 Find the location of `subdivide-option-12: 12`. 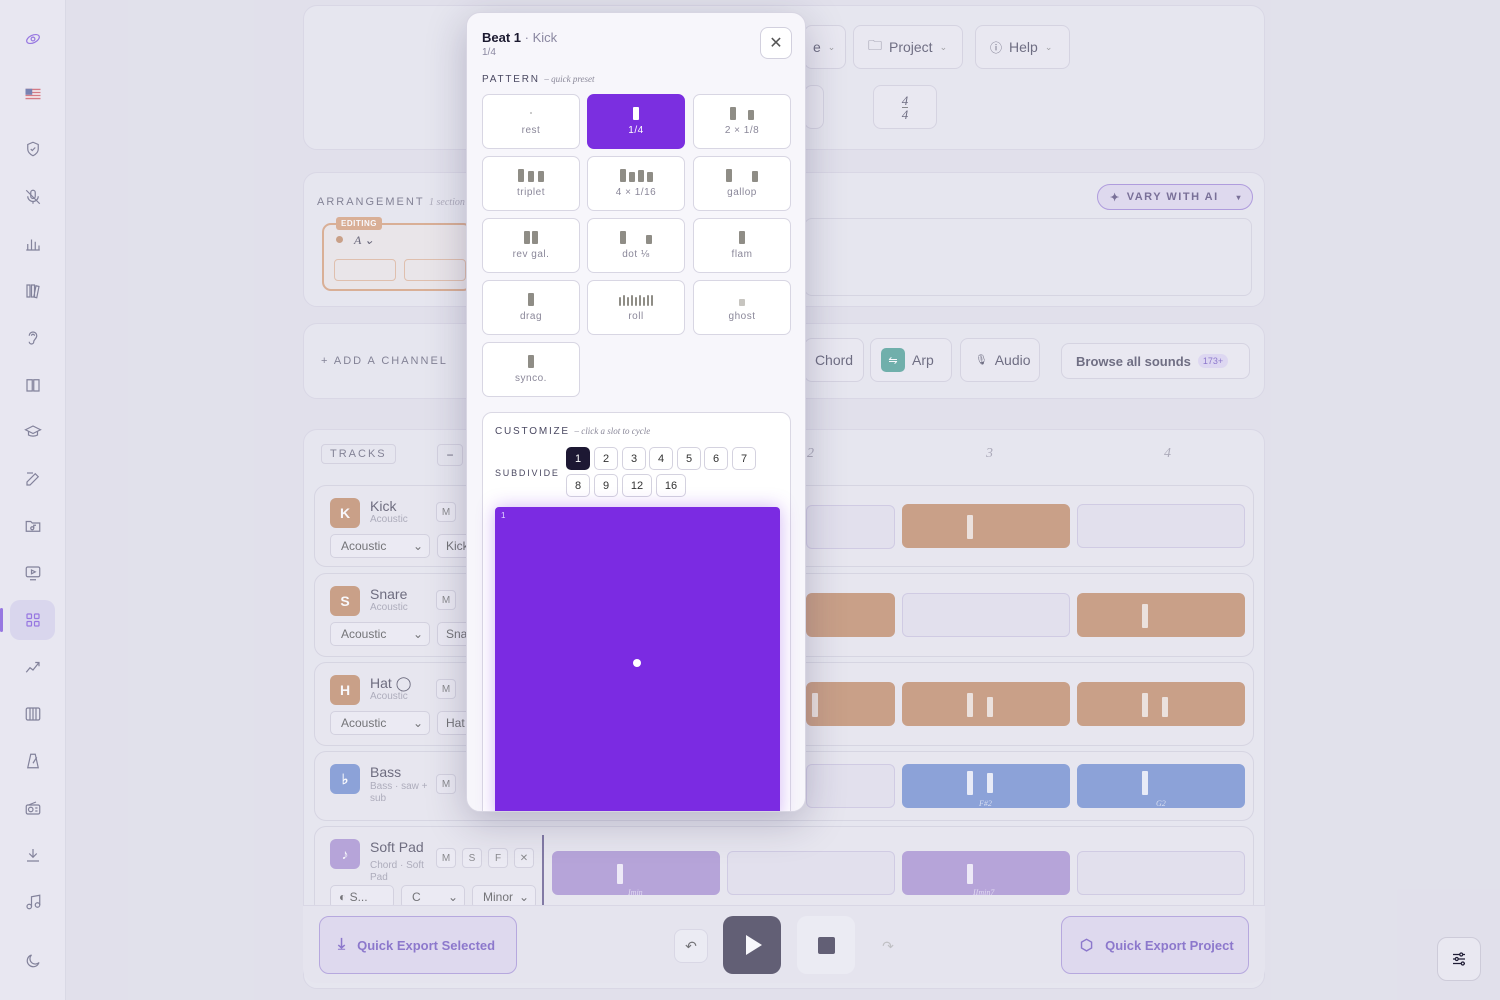

subdivide-option-12: 12 is located at coordinates (637, 485).